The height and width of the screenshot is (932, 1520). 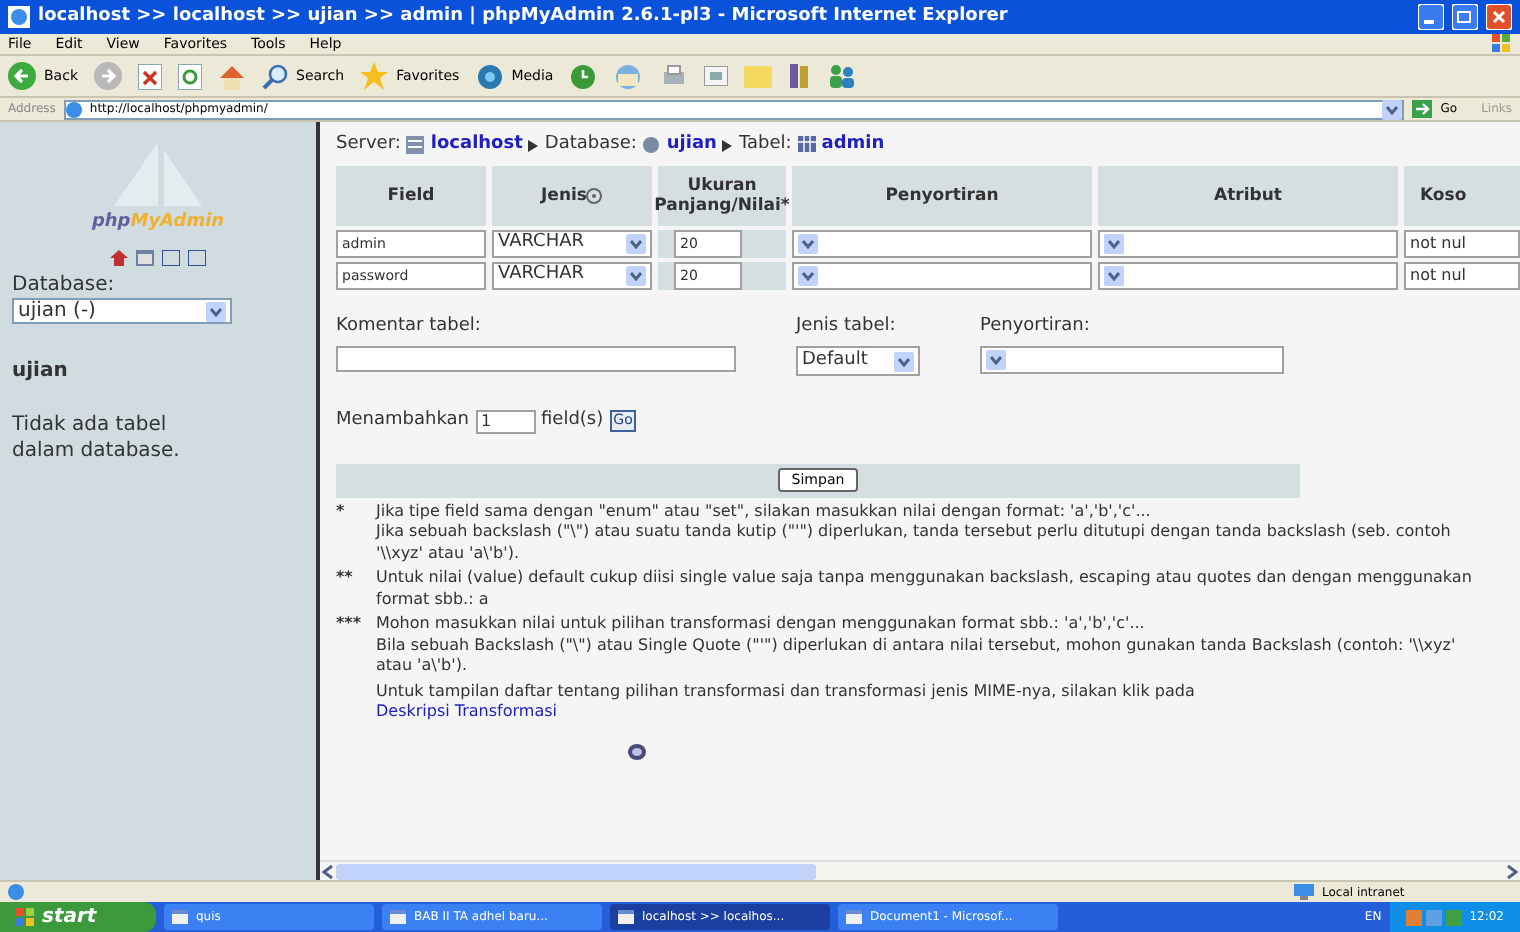 I want to click on server-icon, so click(x=415, y=145).